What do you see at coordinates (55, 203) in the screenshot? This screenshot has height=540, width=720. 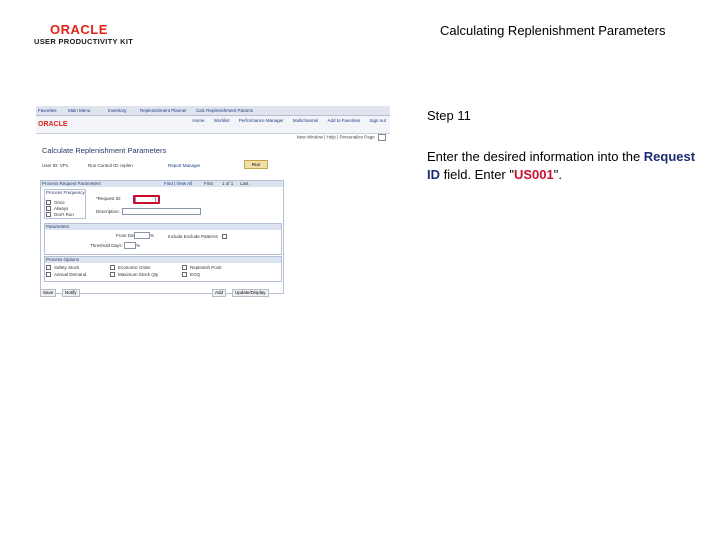 I see `freq-option-once: Once` at bounding box center [55, 203].